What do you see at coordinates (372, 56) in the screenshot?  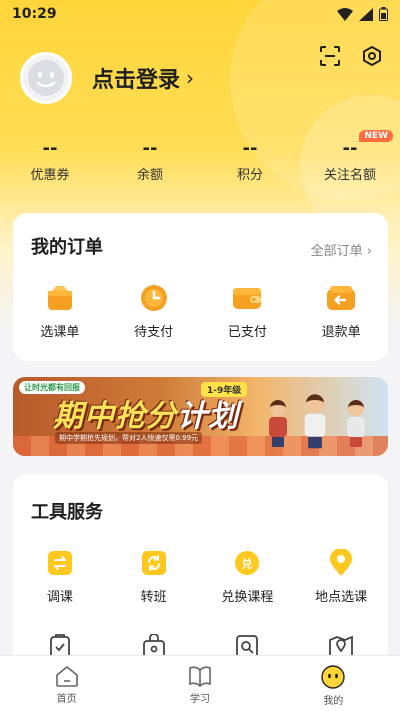 I see `settings-hexagon-icon` at bounding box center [372, 56].